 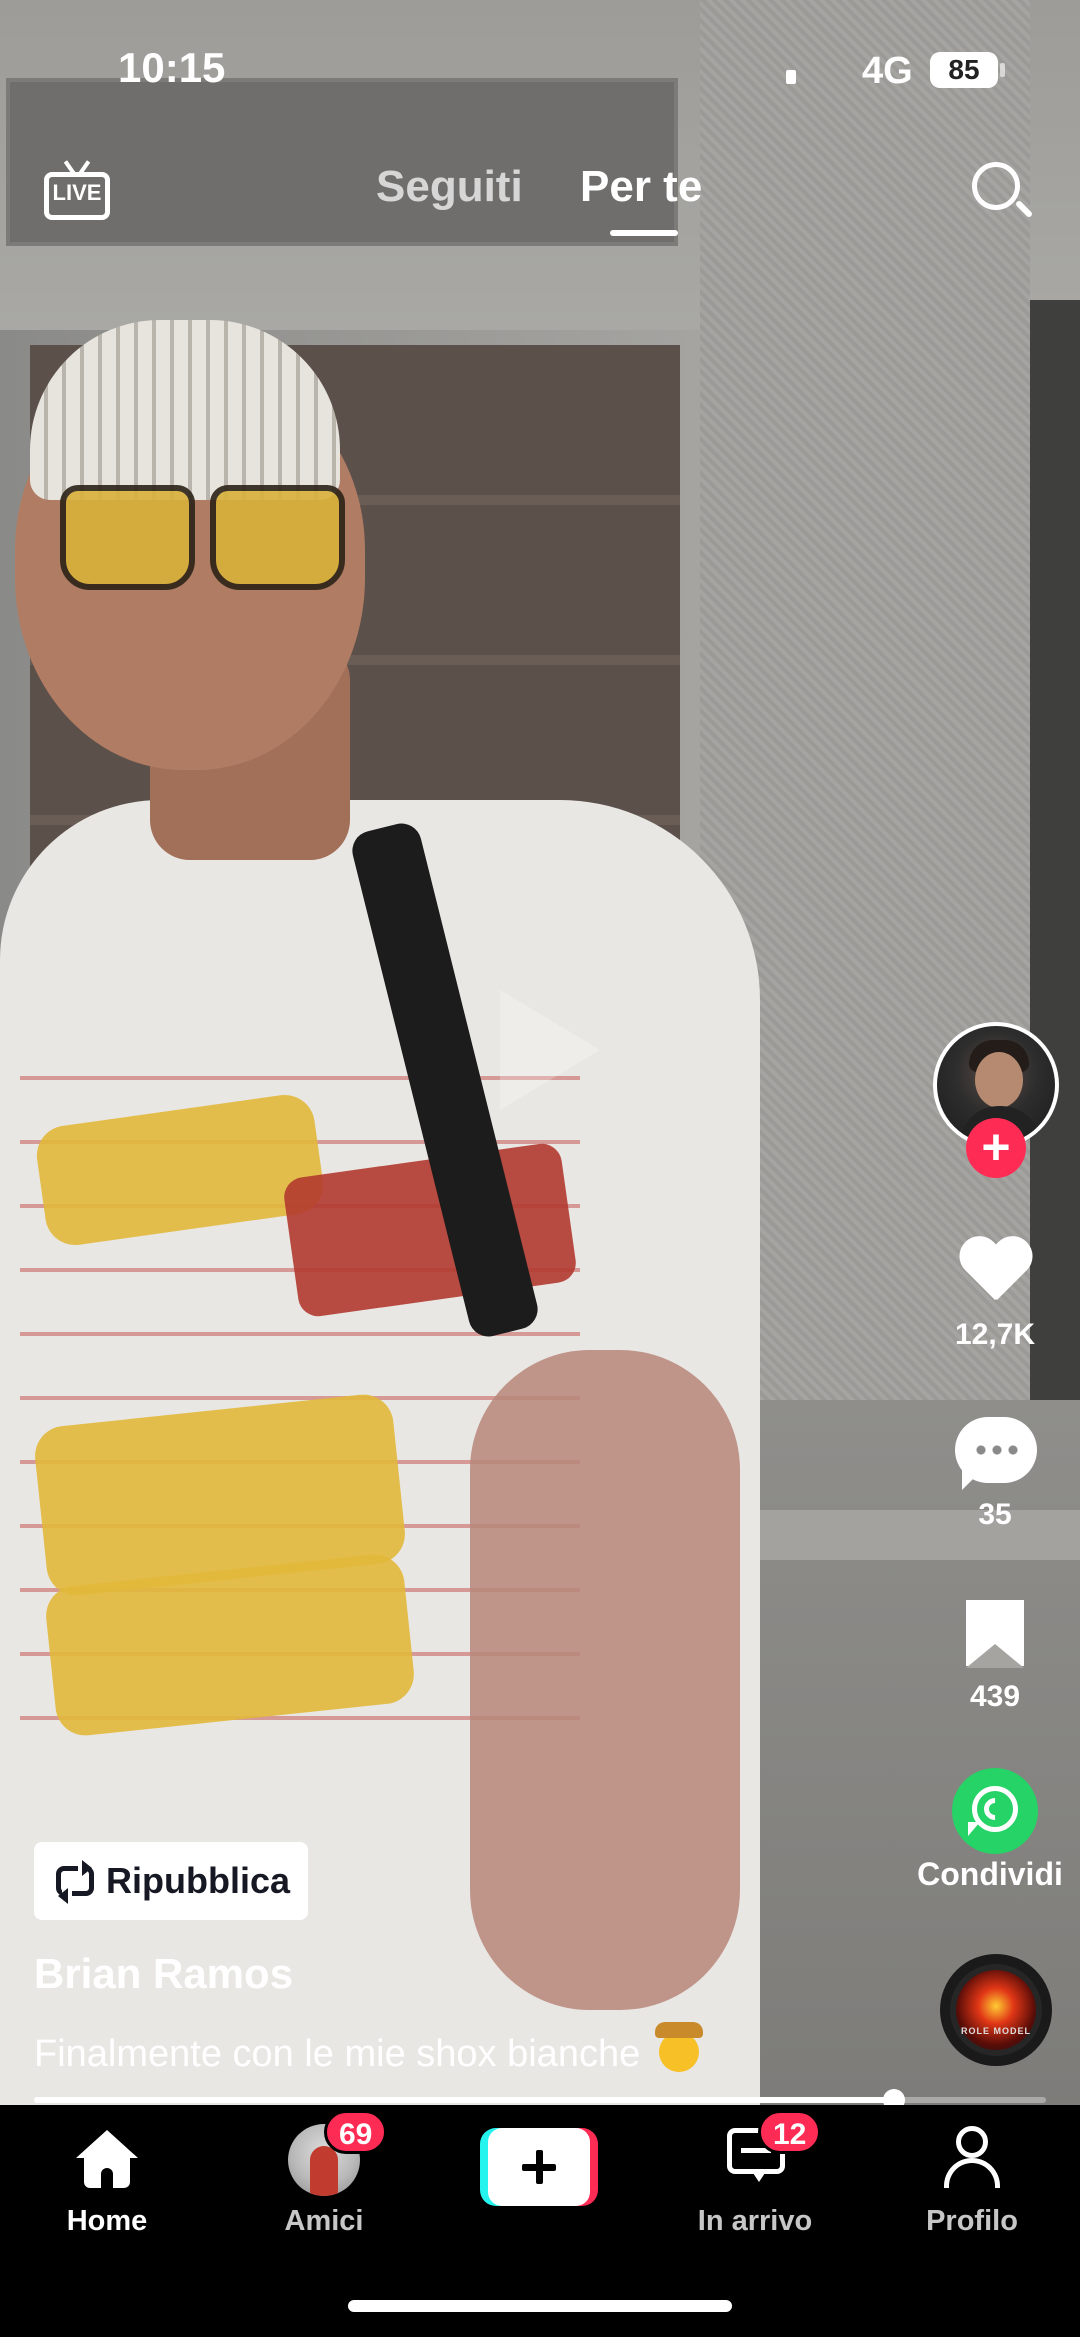 I want to click on live-label: LIVE, so click(x=77, y=192).